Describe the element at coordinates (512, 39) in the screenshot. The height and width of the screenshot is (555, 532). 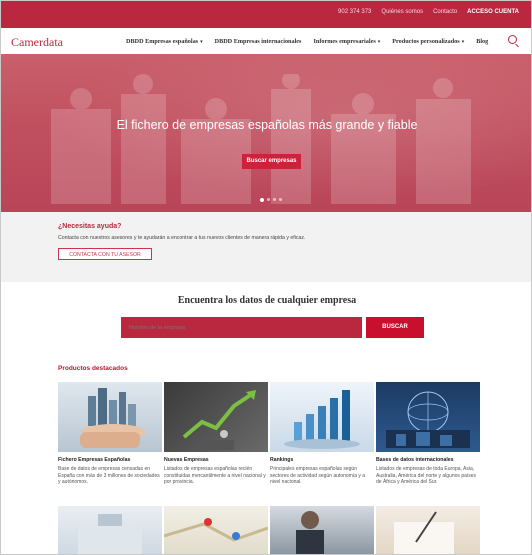
I see `search-icon` at that location.